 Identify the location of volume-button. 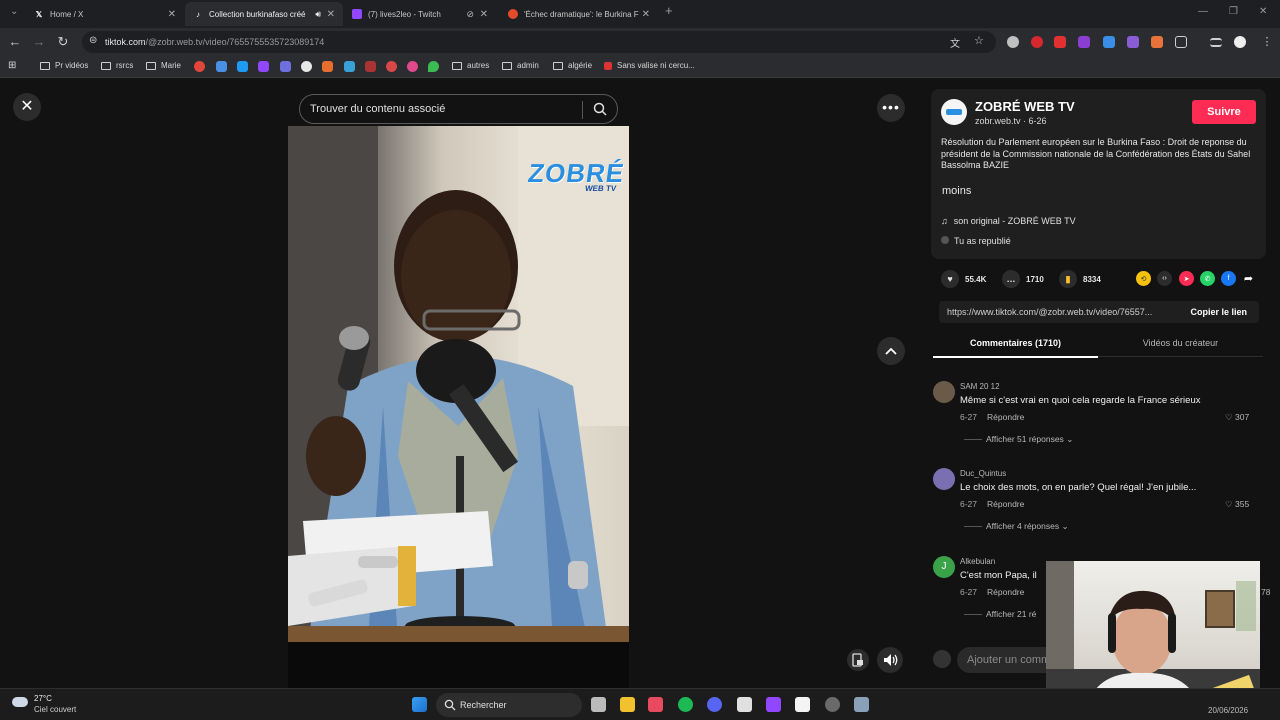
(890, 660).